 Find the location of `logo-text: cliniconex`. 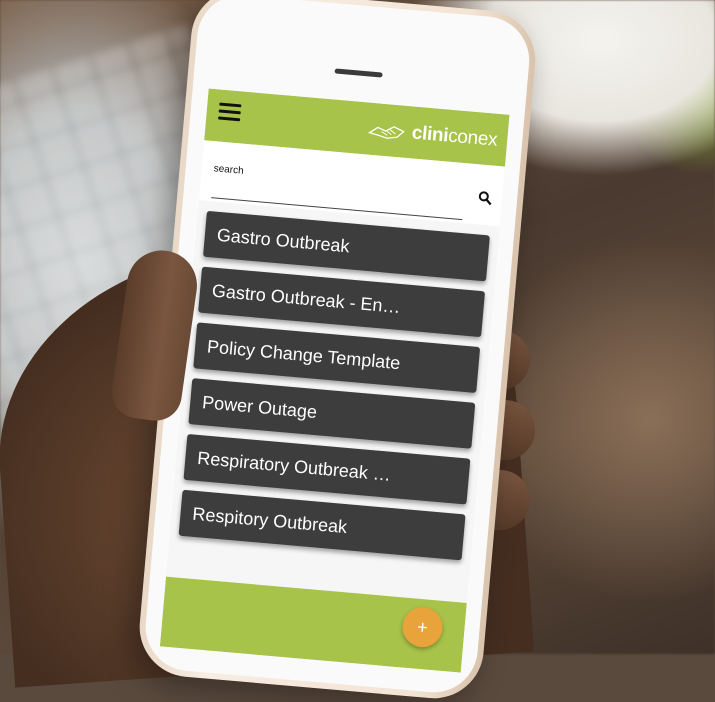

logo-text: cliniconex is located at coordinates (454, 136).